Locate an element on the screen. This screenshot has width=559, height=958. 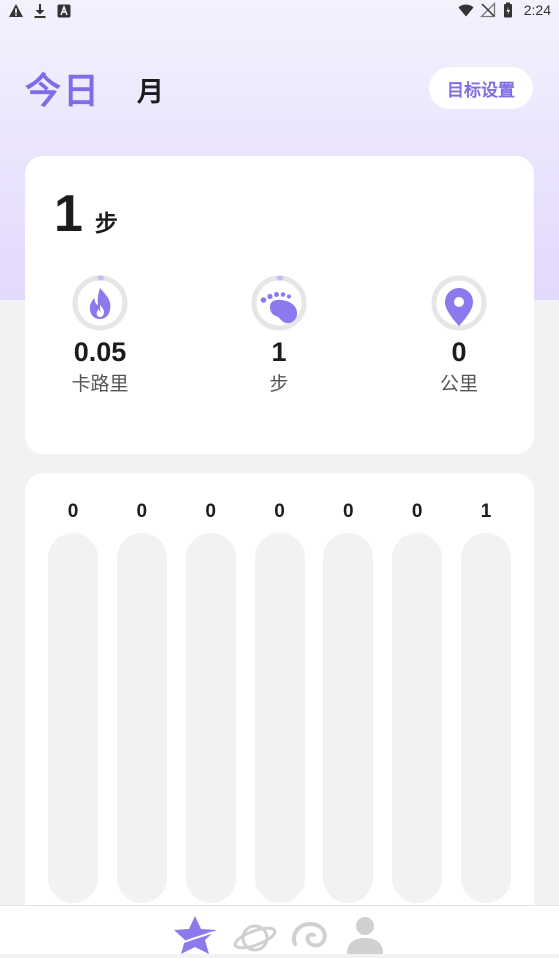
calories-value: 0.05 is located at coordinates (100, 352).